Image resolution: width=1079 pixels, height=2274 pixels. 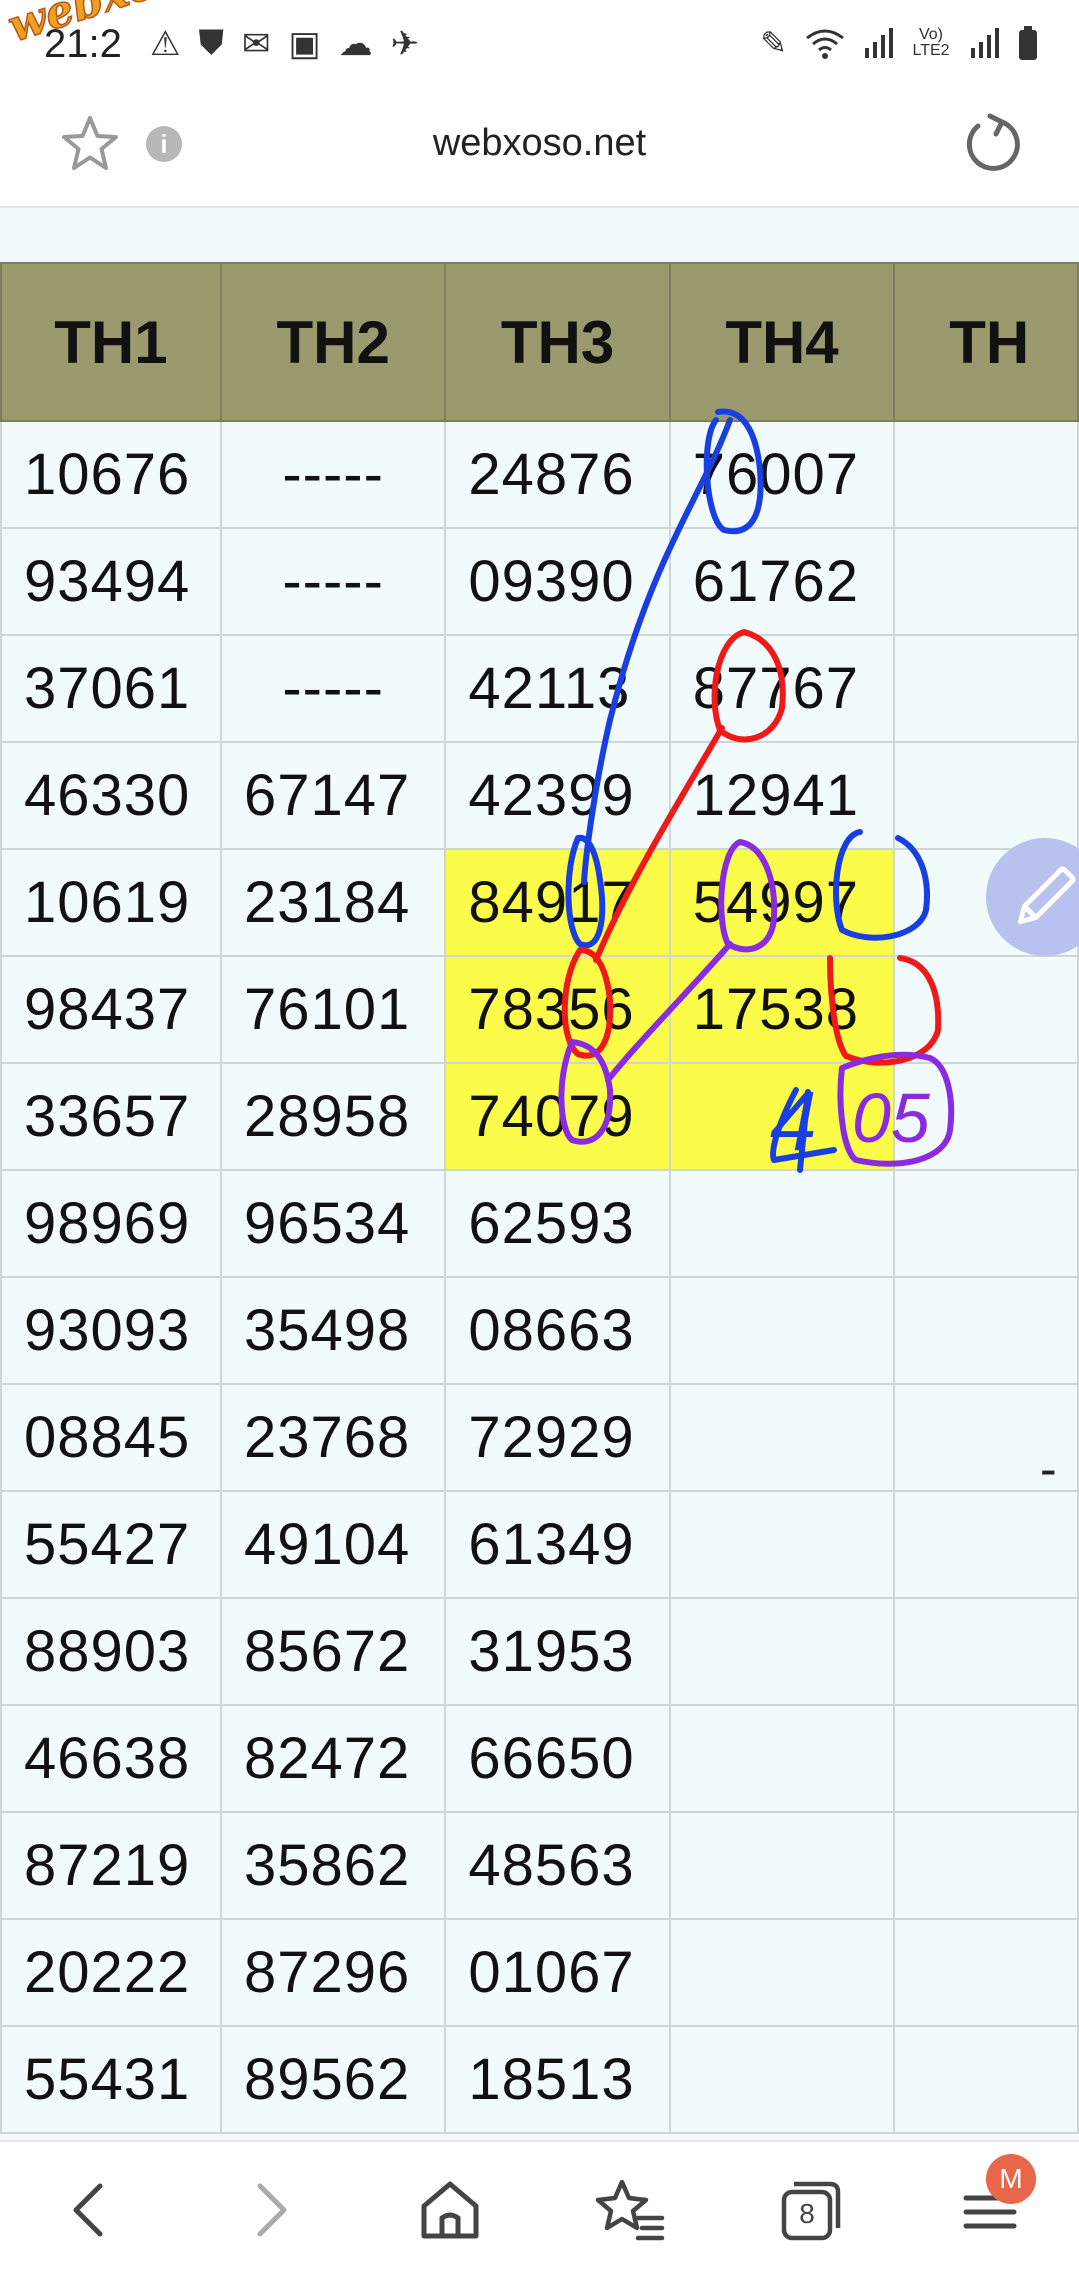 I want to click on table-cell-th4: 76007, so click(x=782, y=474).